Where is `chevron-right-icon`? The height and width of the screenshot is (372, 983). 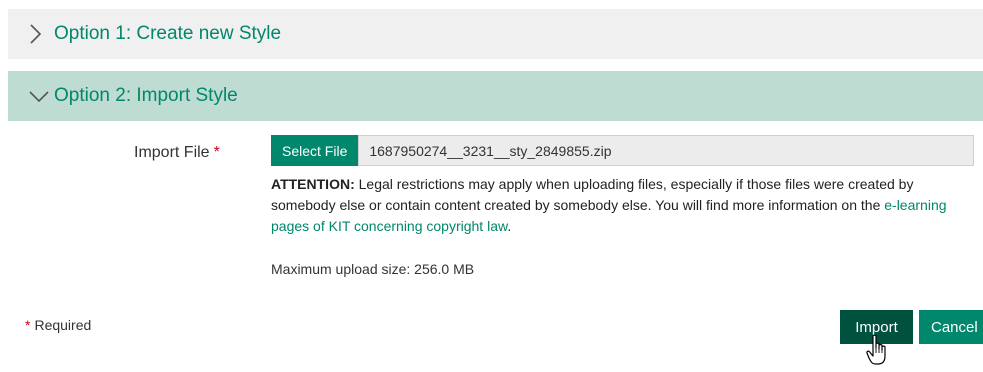 chevron-right-icon is located at coordinates (41, 34).